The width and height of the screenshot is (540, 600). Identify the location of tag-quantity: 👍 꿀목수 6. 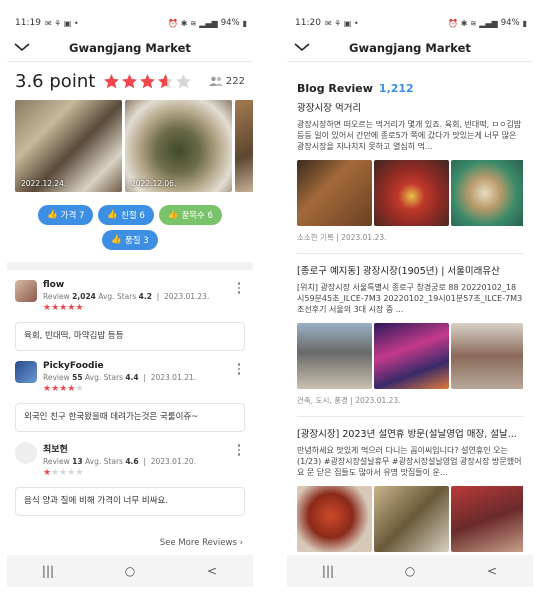
(190, 215).